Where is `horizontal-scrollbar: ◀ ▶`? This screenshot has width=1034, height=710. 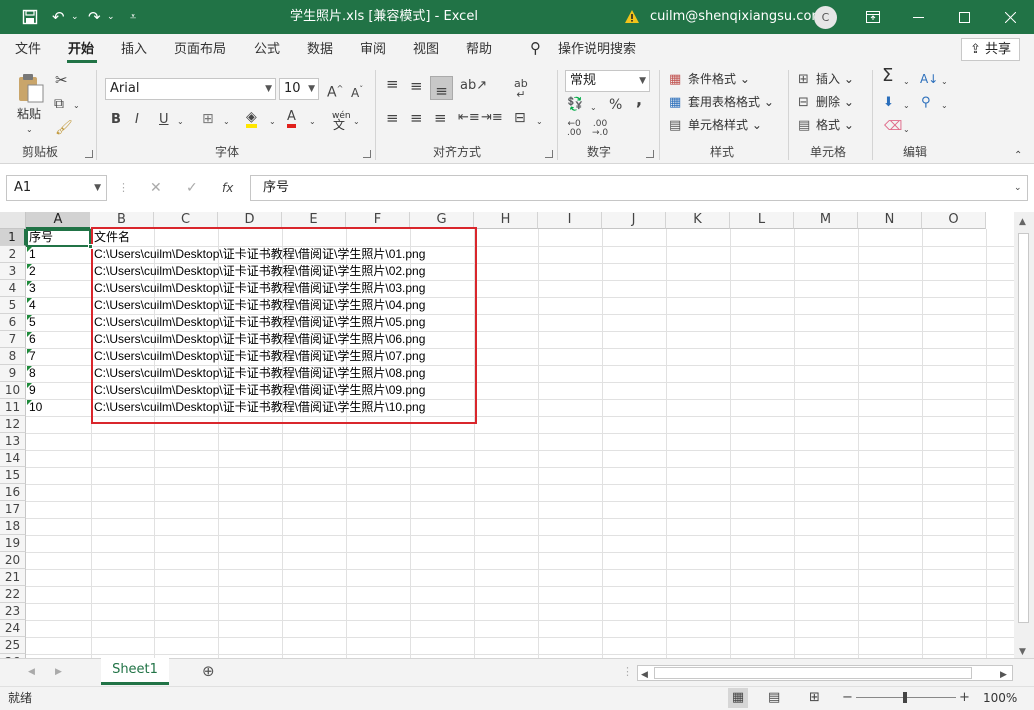 horizontal-scrollbar: ◀ ▶ is located at coordinates (825, 673).